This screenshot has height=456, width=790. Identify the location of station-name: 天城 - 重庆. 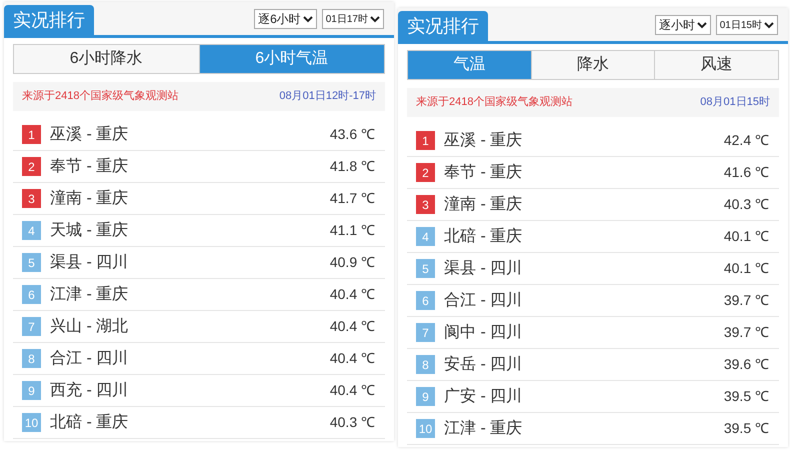
(90, 230).